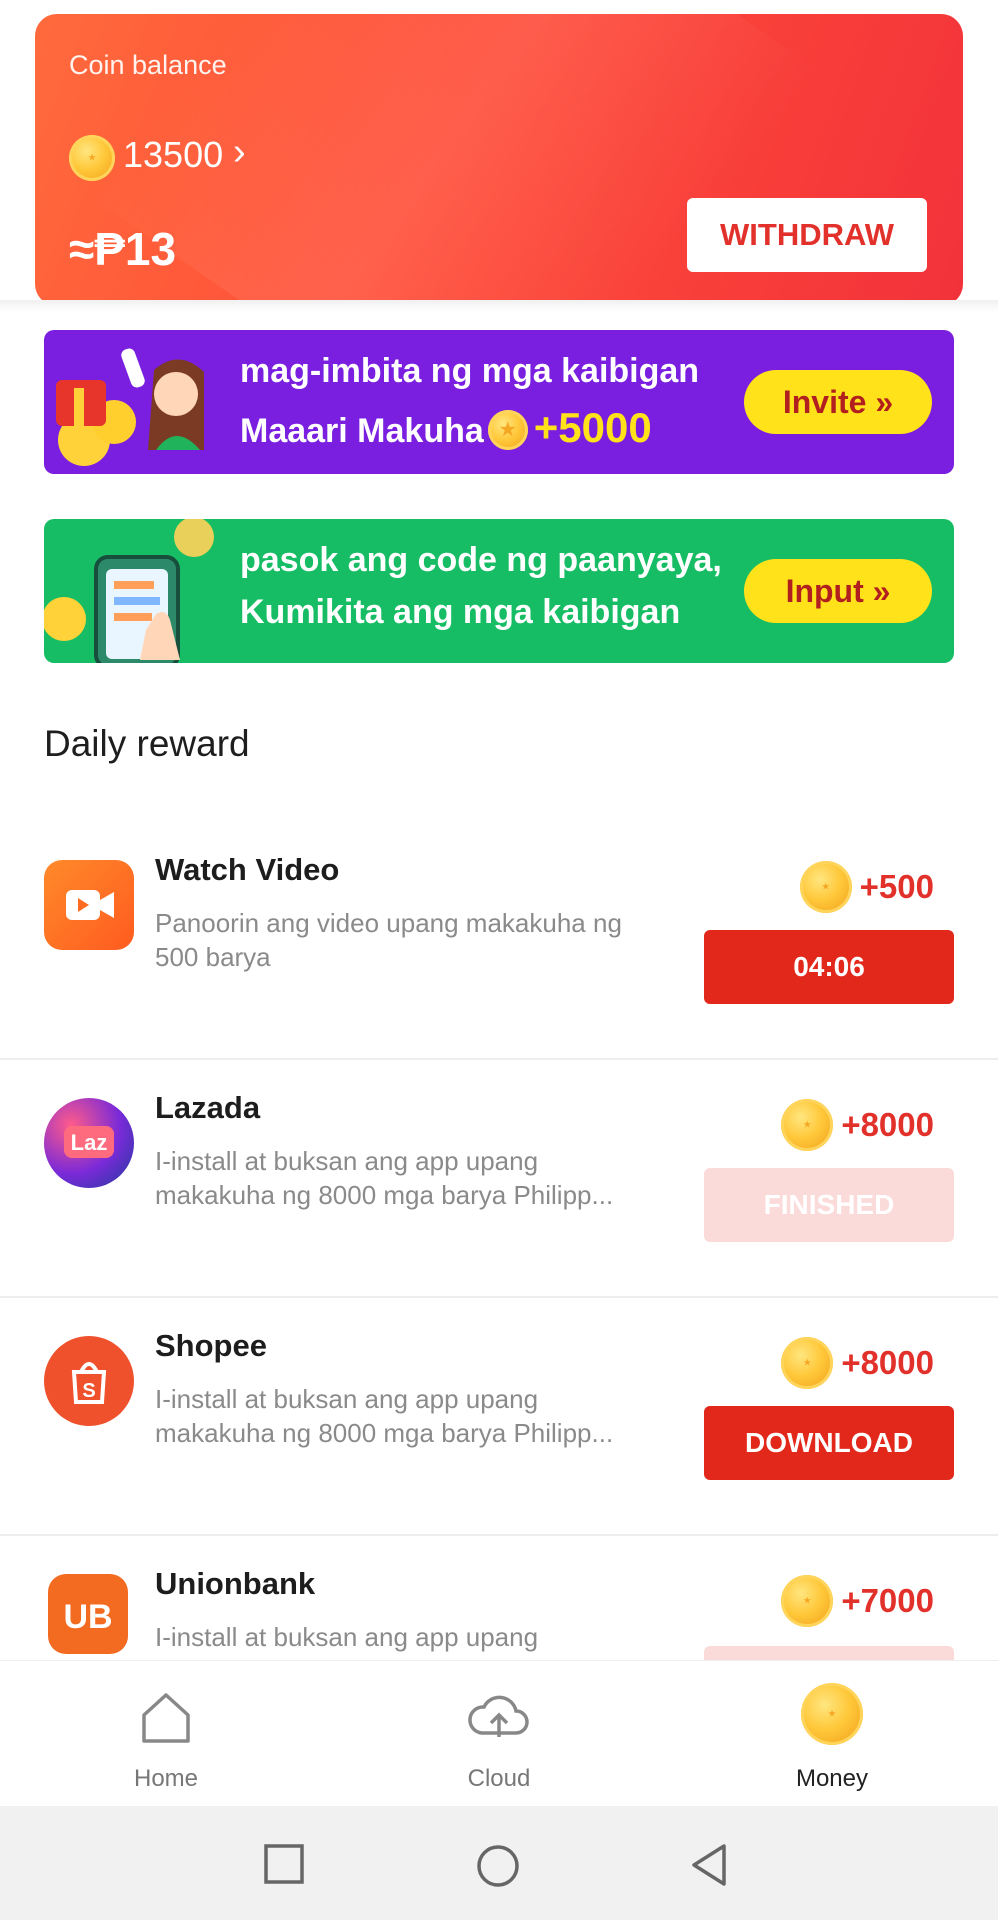  What do you see at coordinates (173, 155) in the screenshot?
I see `coin-balance-amount: 13500` at bounding box center [173, 155].